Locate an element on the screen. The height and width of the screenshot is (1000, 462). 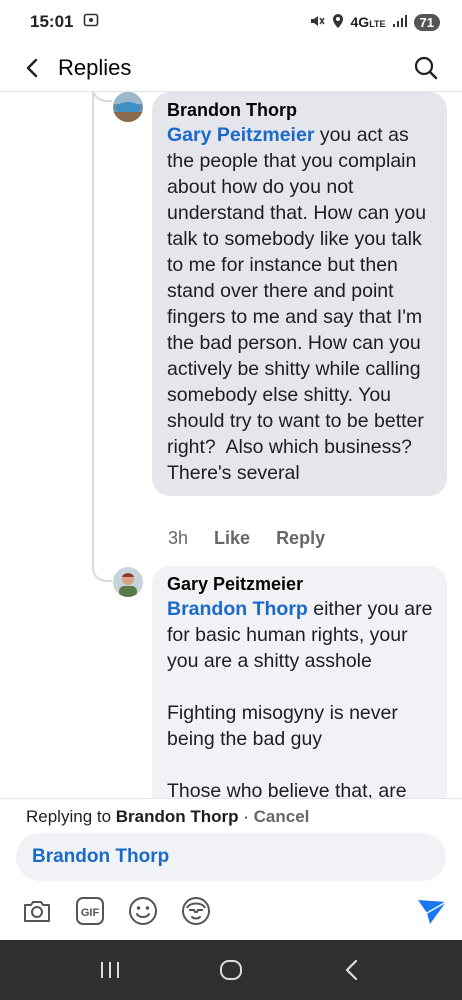
avatar-sticker-button is located at coordinates (196, 911).